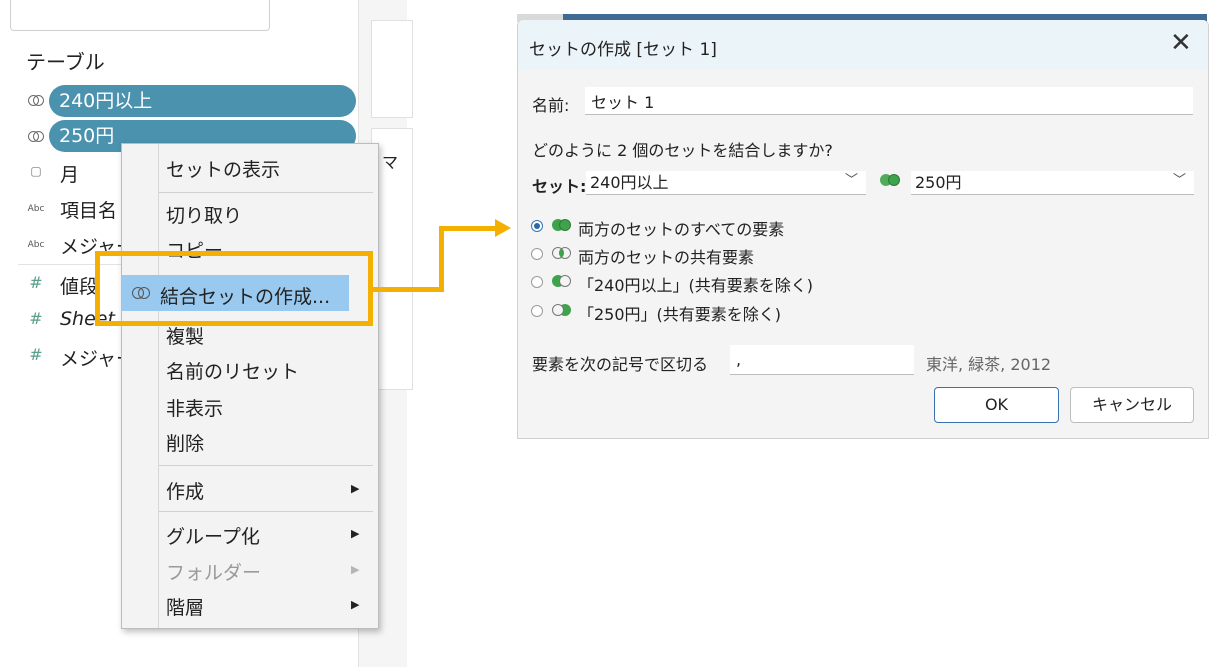 This screenshot has height=667, width=1226. Describe the element at coordinates (551, 105) in the screenshot. I see `name-label: 名前:` at that location.